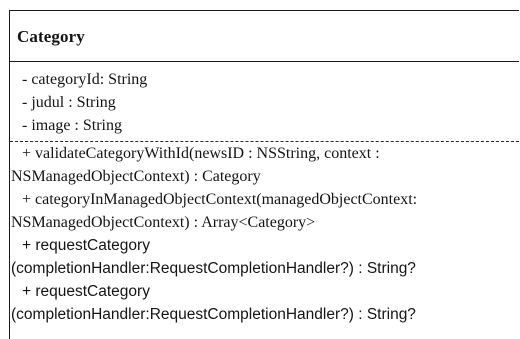  I want to click on method-validate-category-line2: NSManagedObjectContext) : Category, so click(136, 176).